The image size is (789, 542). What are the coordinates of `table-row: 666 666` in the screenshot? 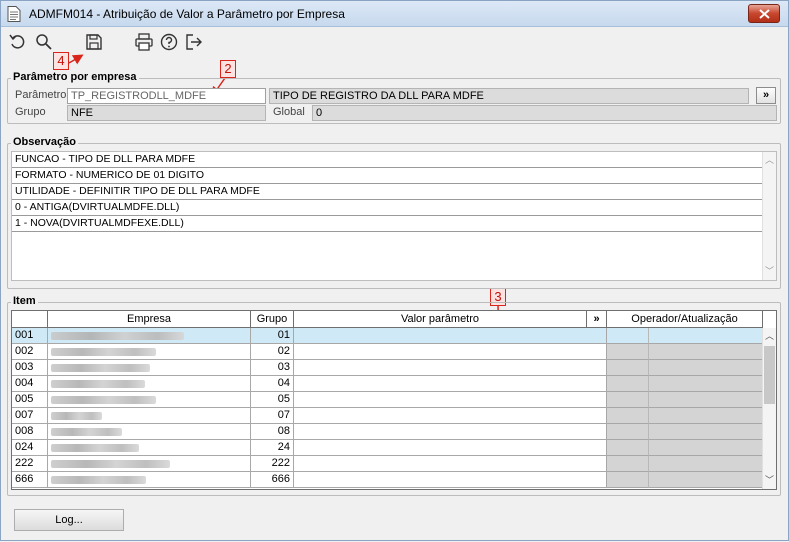 It's located at (388, 480).